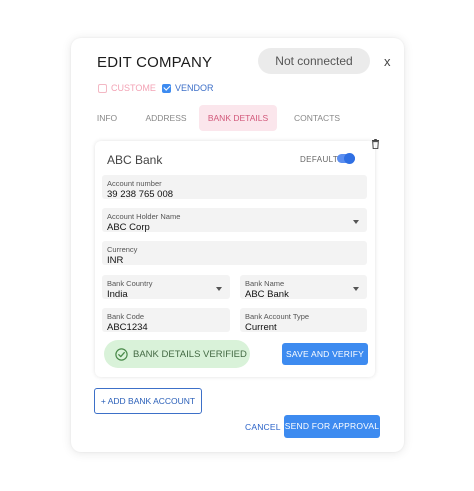 This screenshot has width=474, height=491. What do you see at coordinates (166, 88) in the screenshot?
I see `checkbox-checked-icon` at bounding box center [166, 88].